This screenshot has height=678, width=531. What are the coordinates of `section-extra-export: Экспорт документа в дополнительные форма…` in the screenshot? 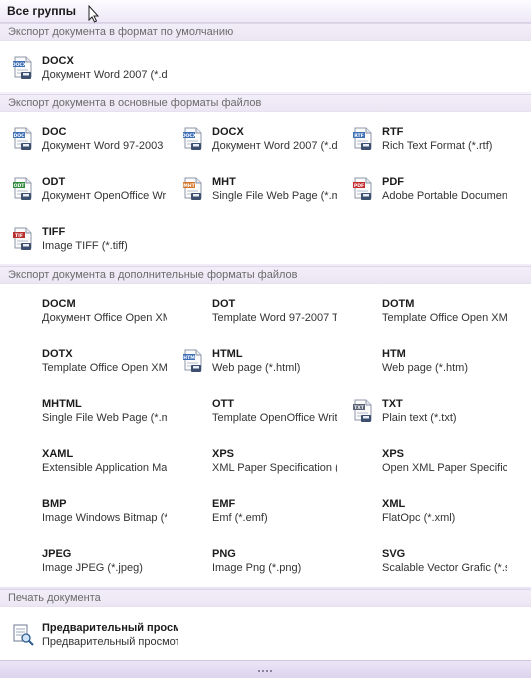 It's located at (265, 275).